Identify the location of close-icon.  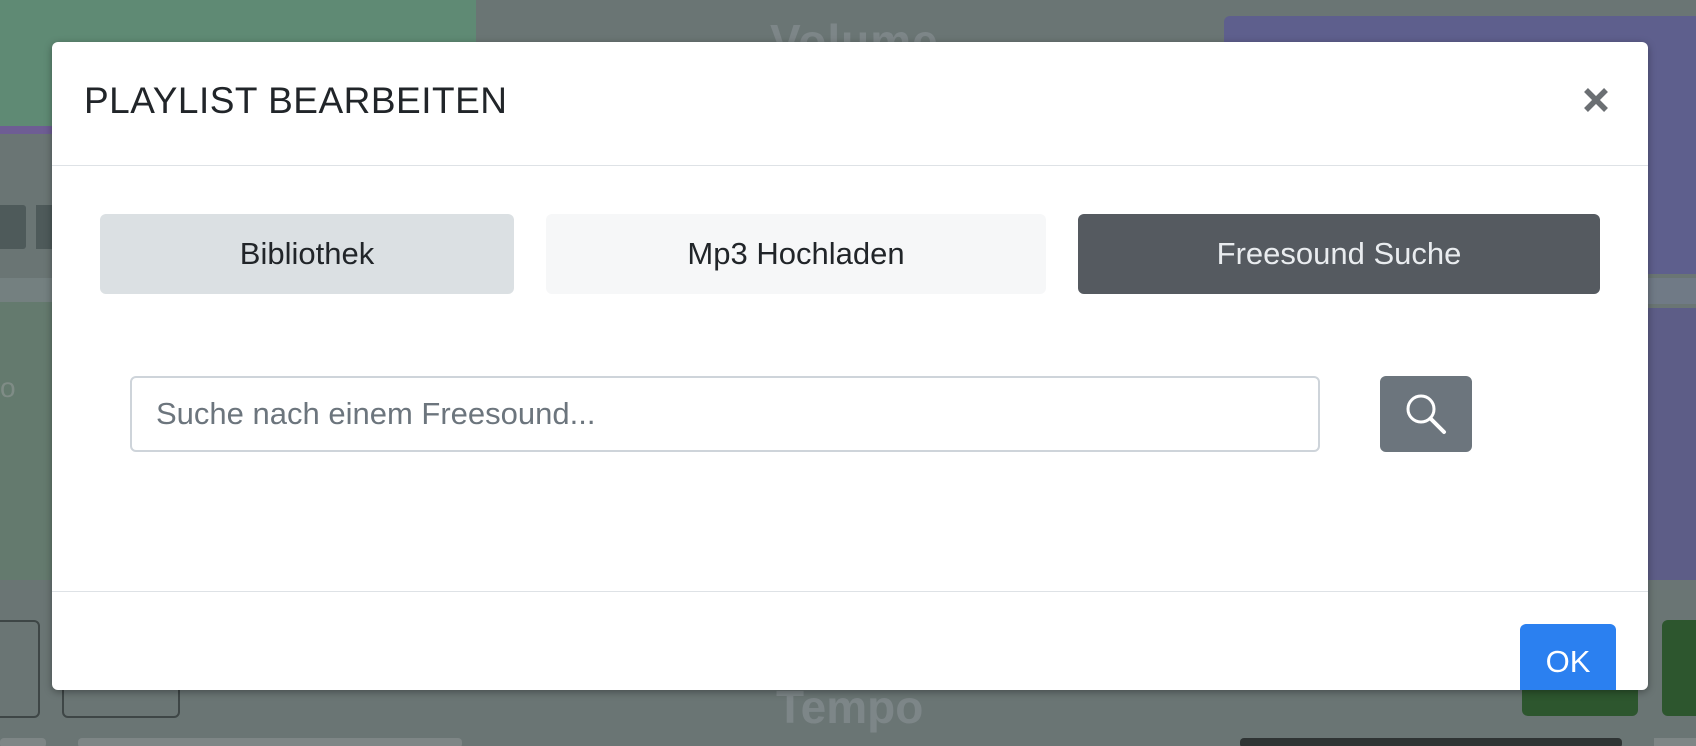
(1596, 100).